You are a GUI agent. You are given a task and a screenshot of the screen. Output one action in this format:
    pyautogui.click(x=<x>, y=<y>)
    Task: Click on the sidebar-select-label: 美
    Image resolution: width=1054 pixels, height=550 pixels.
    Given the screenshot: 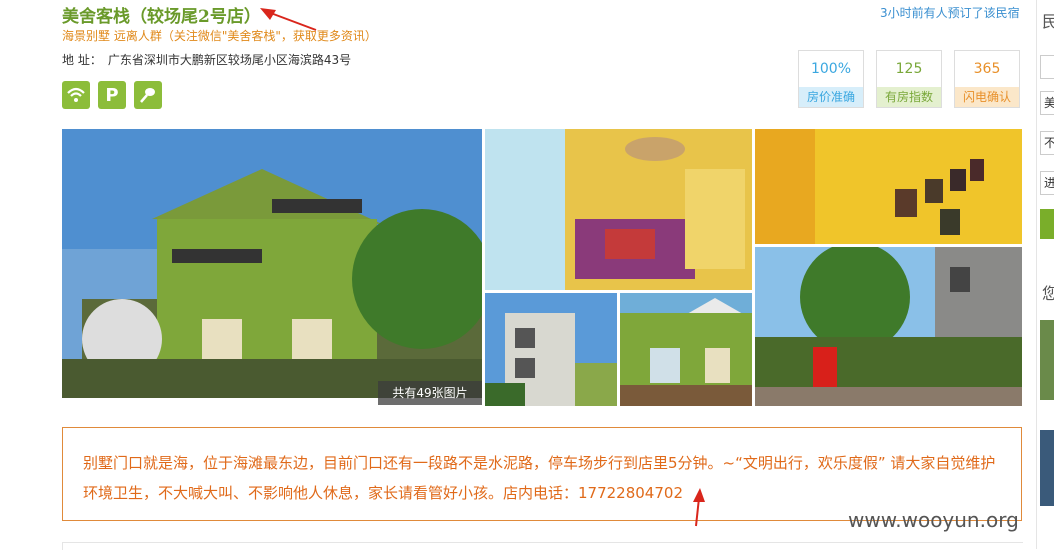 What is the action you would take?
    pyautogui.click(x=1049, y=103)
    